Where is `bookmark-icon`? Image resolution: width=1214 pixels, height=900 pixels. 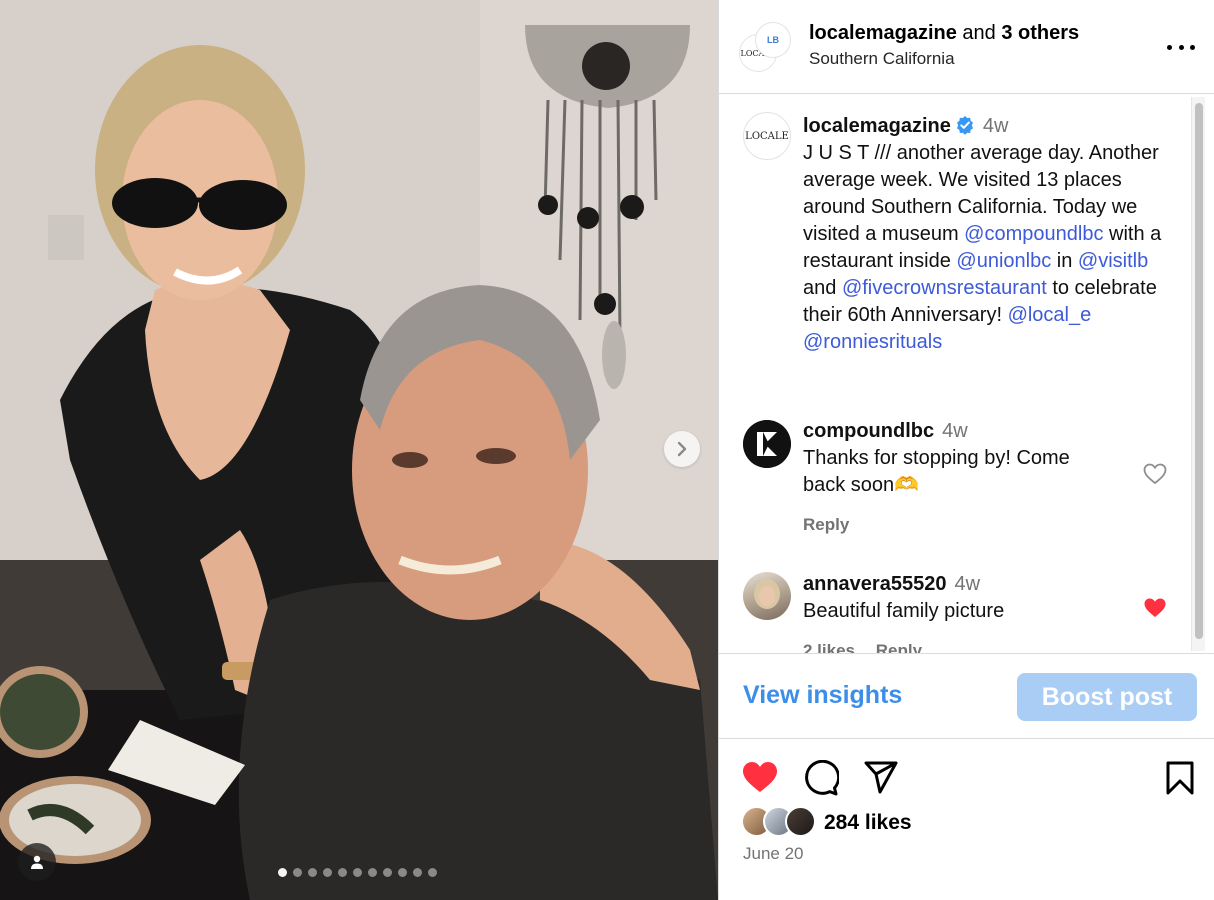 bookmark-icon is located at coordinates (1180, 778).